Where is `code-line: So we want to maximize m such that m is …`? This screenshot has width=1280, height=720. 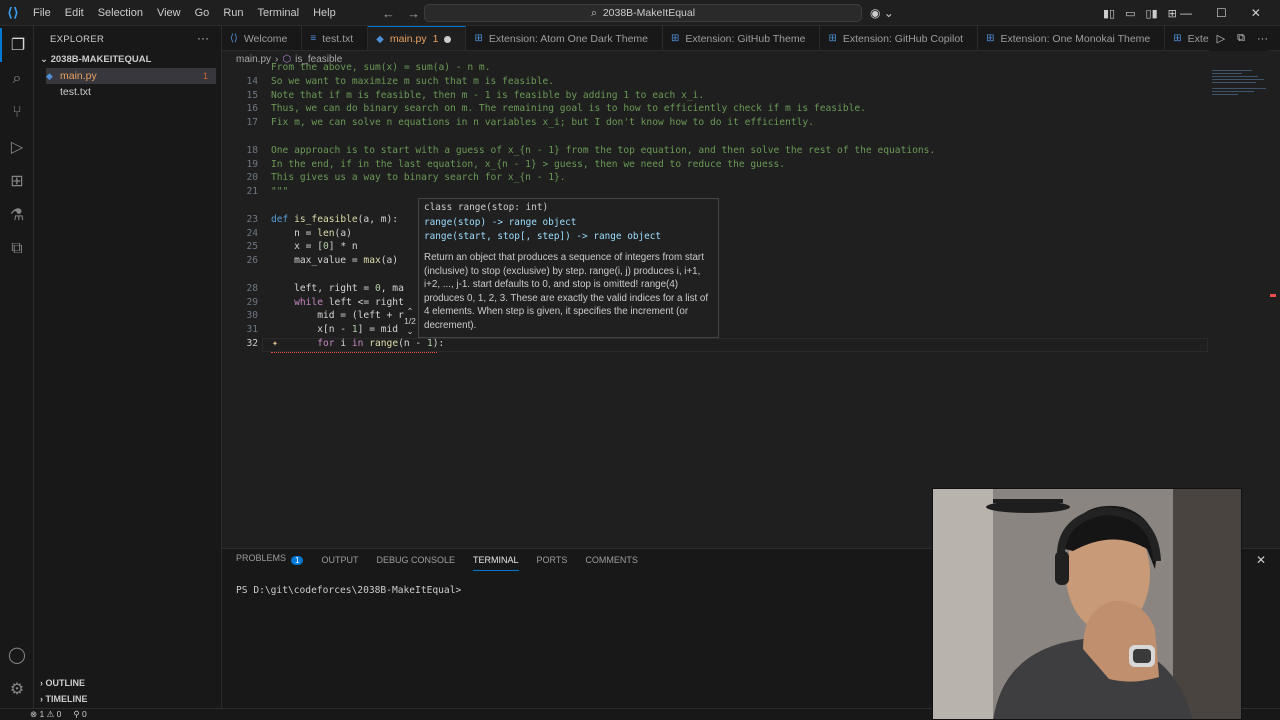 code-line: So we want to maximize m such that m is … is located at coordinates (412, 81).